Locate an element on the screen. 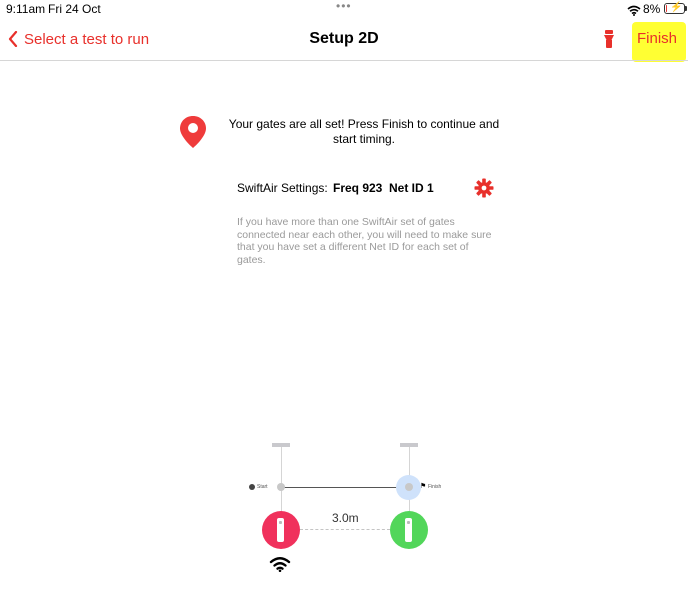 This screenshot has height=590, width=688. stopwatch-icon is located at coordinates (252, 487).